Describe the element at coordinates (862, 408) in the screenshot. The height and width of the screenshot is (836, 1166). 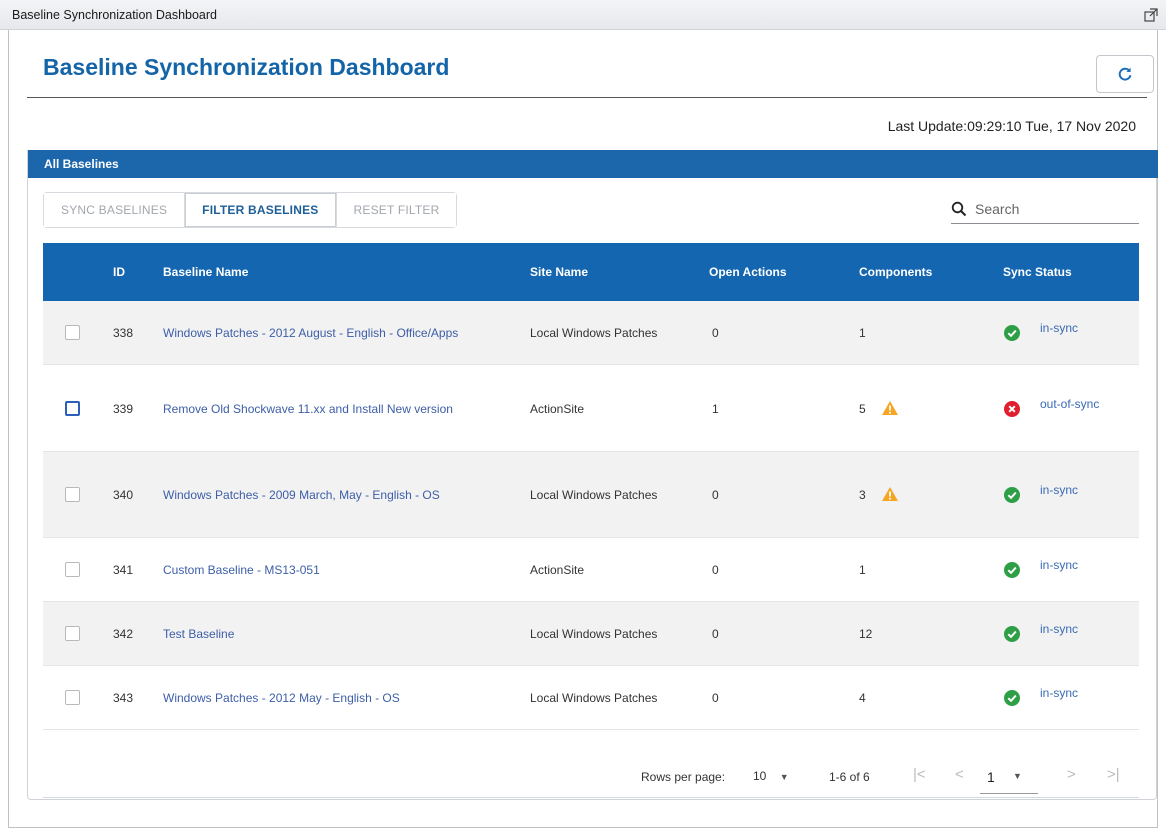
I see `components-count: 5` at that location.